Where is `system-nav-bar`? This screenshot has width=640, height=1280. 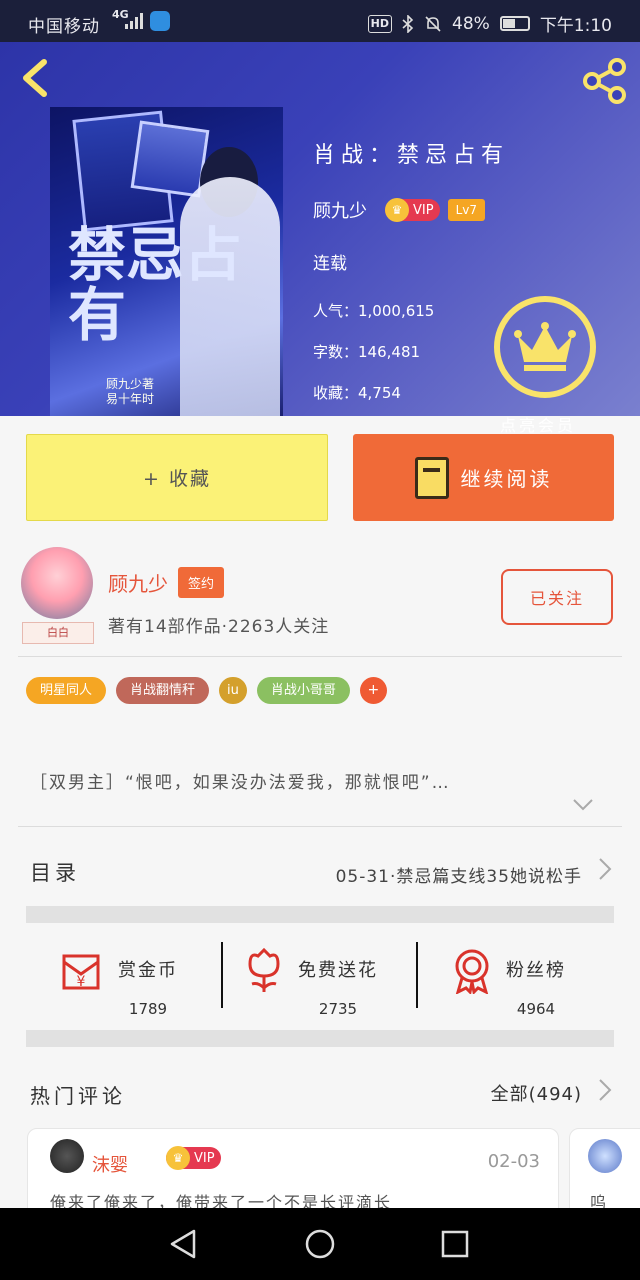
system-nav-bar is located at coordinates (320, 1244).